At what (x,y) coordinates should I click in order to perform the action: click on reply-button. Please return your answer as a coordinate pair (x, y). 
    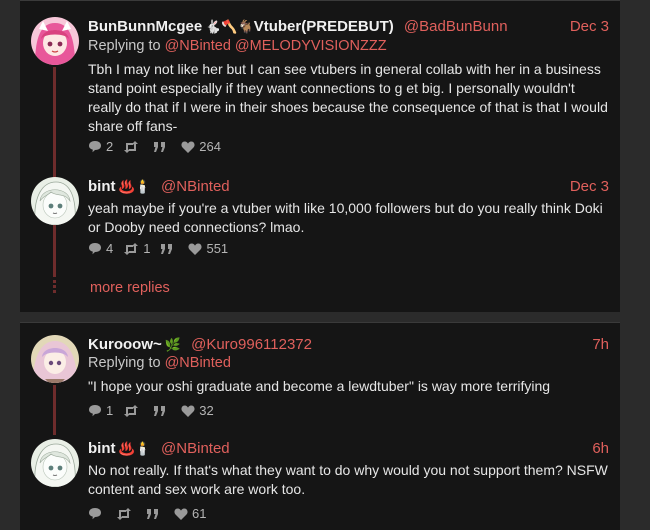
    Looking at the image, I should click on (97, 513).